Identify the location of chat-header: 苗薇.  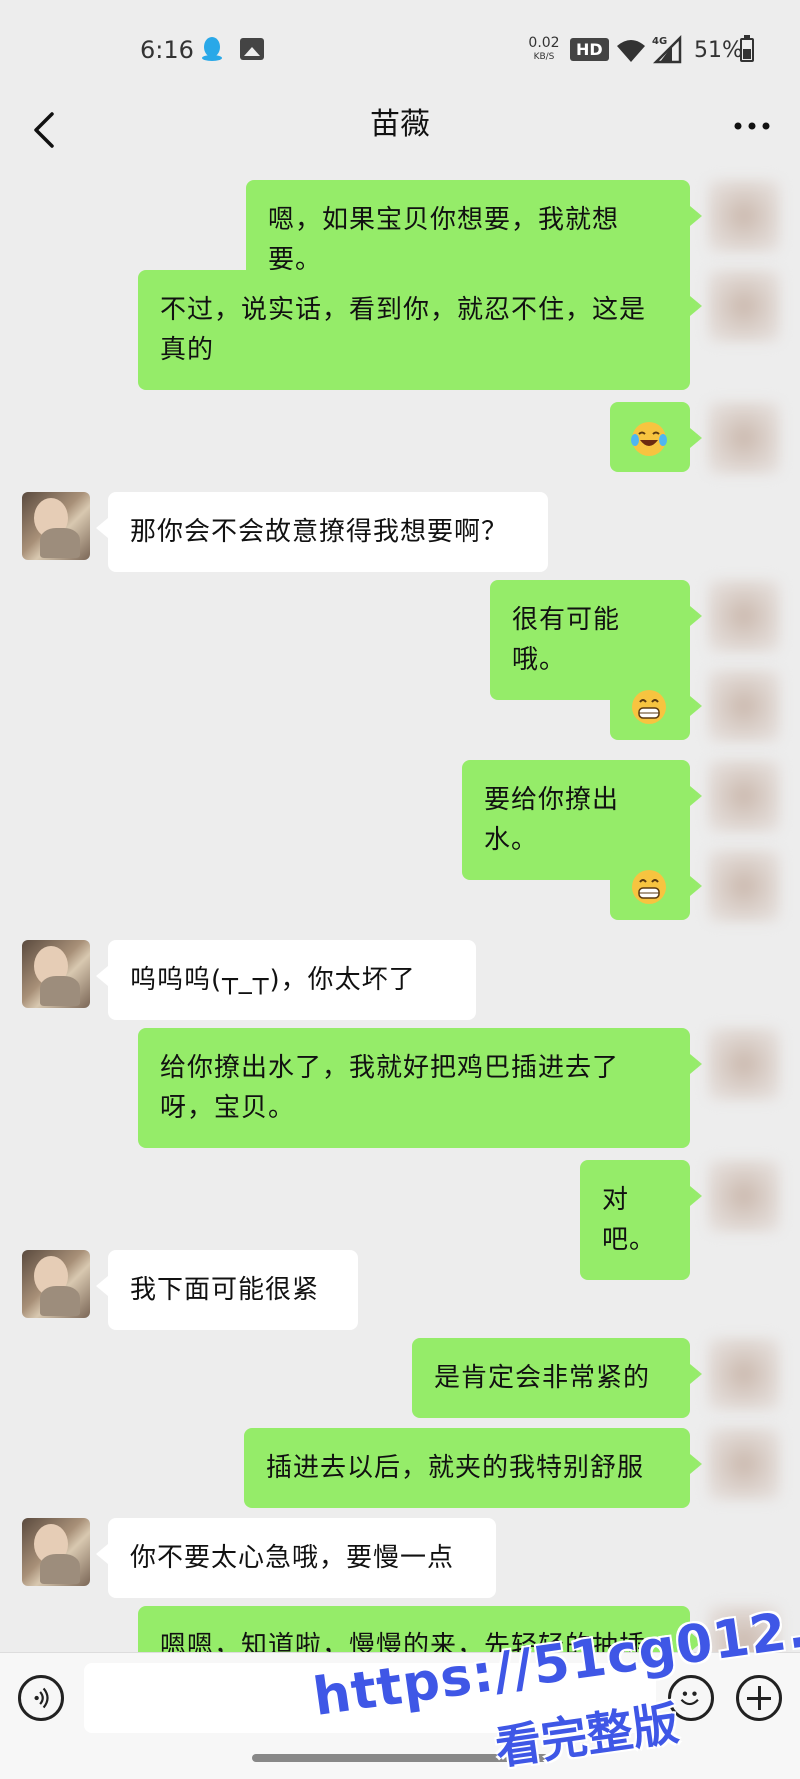
(400, 131).